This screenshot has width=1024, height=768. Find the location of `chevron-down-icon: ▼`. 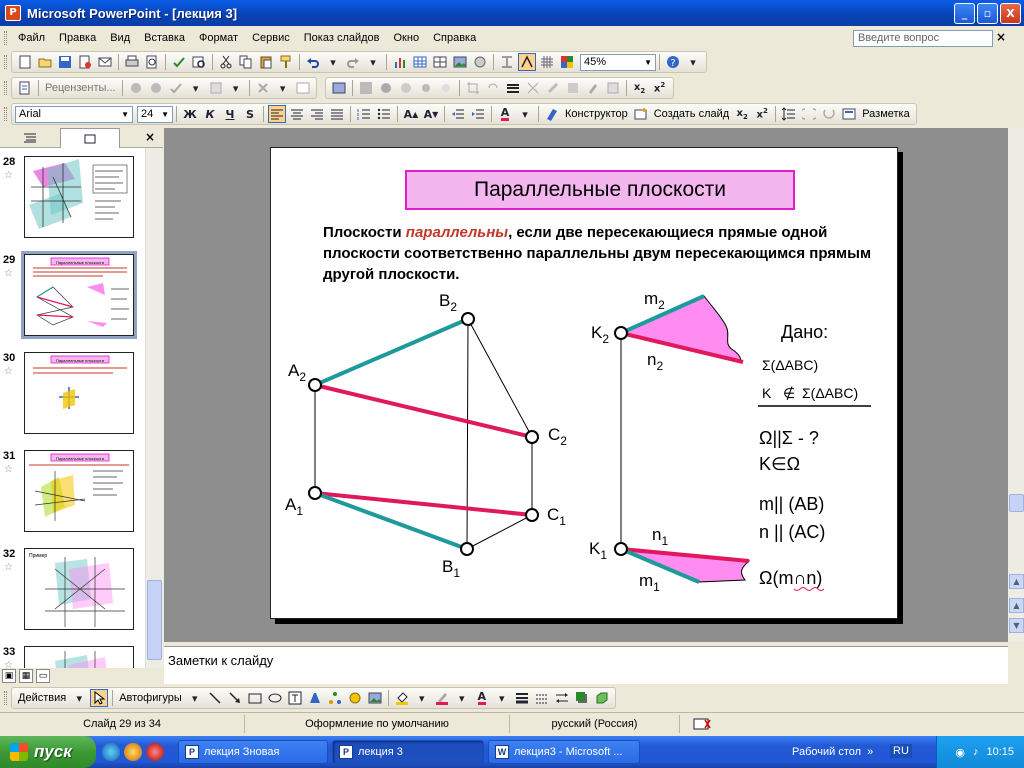

chevron-down-icon: ▼ is located at coordinates (165, 114).